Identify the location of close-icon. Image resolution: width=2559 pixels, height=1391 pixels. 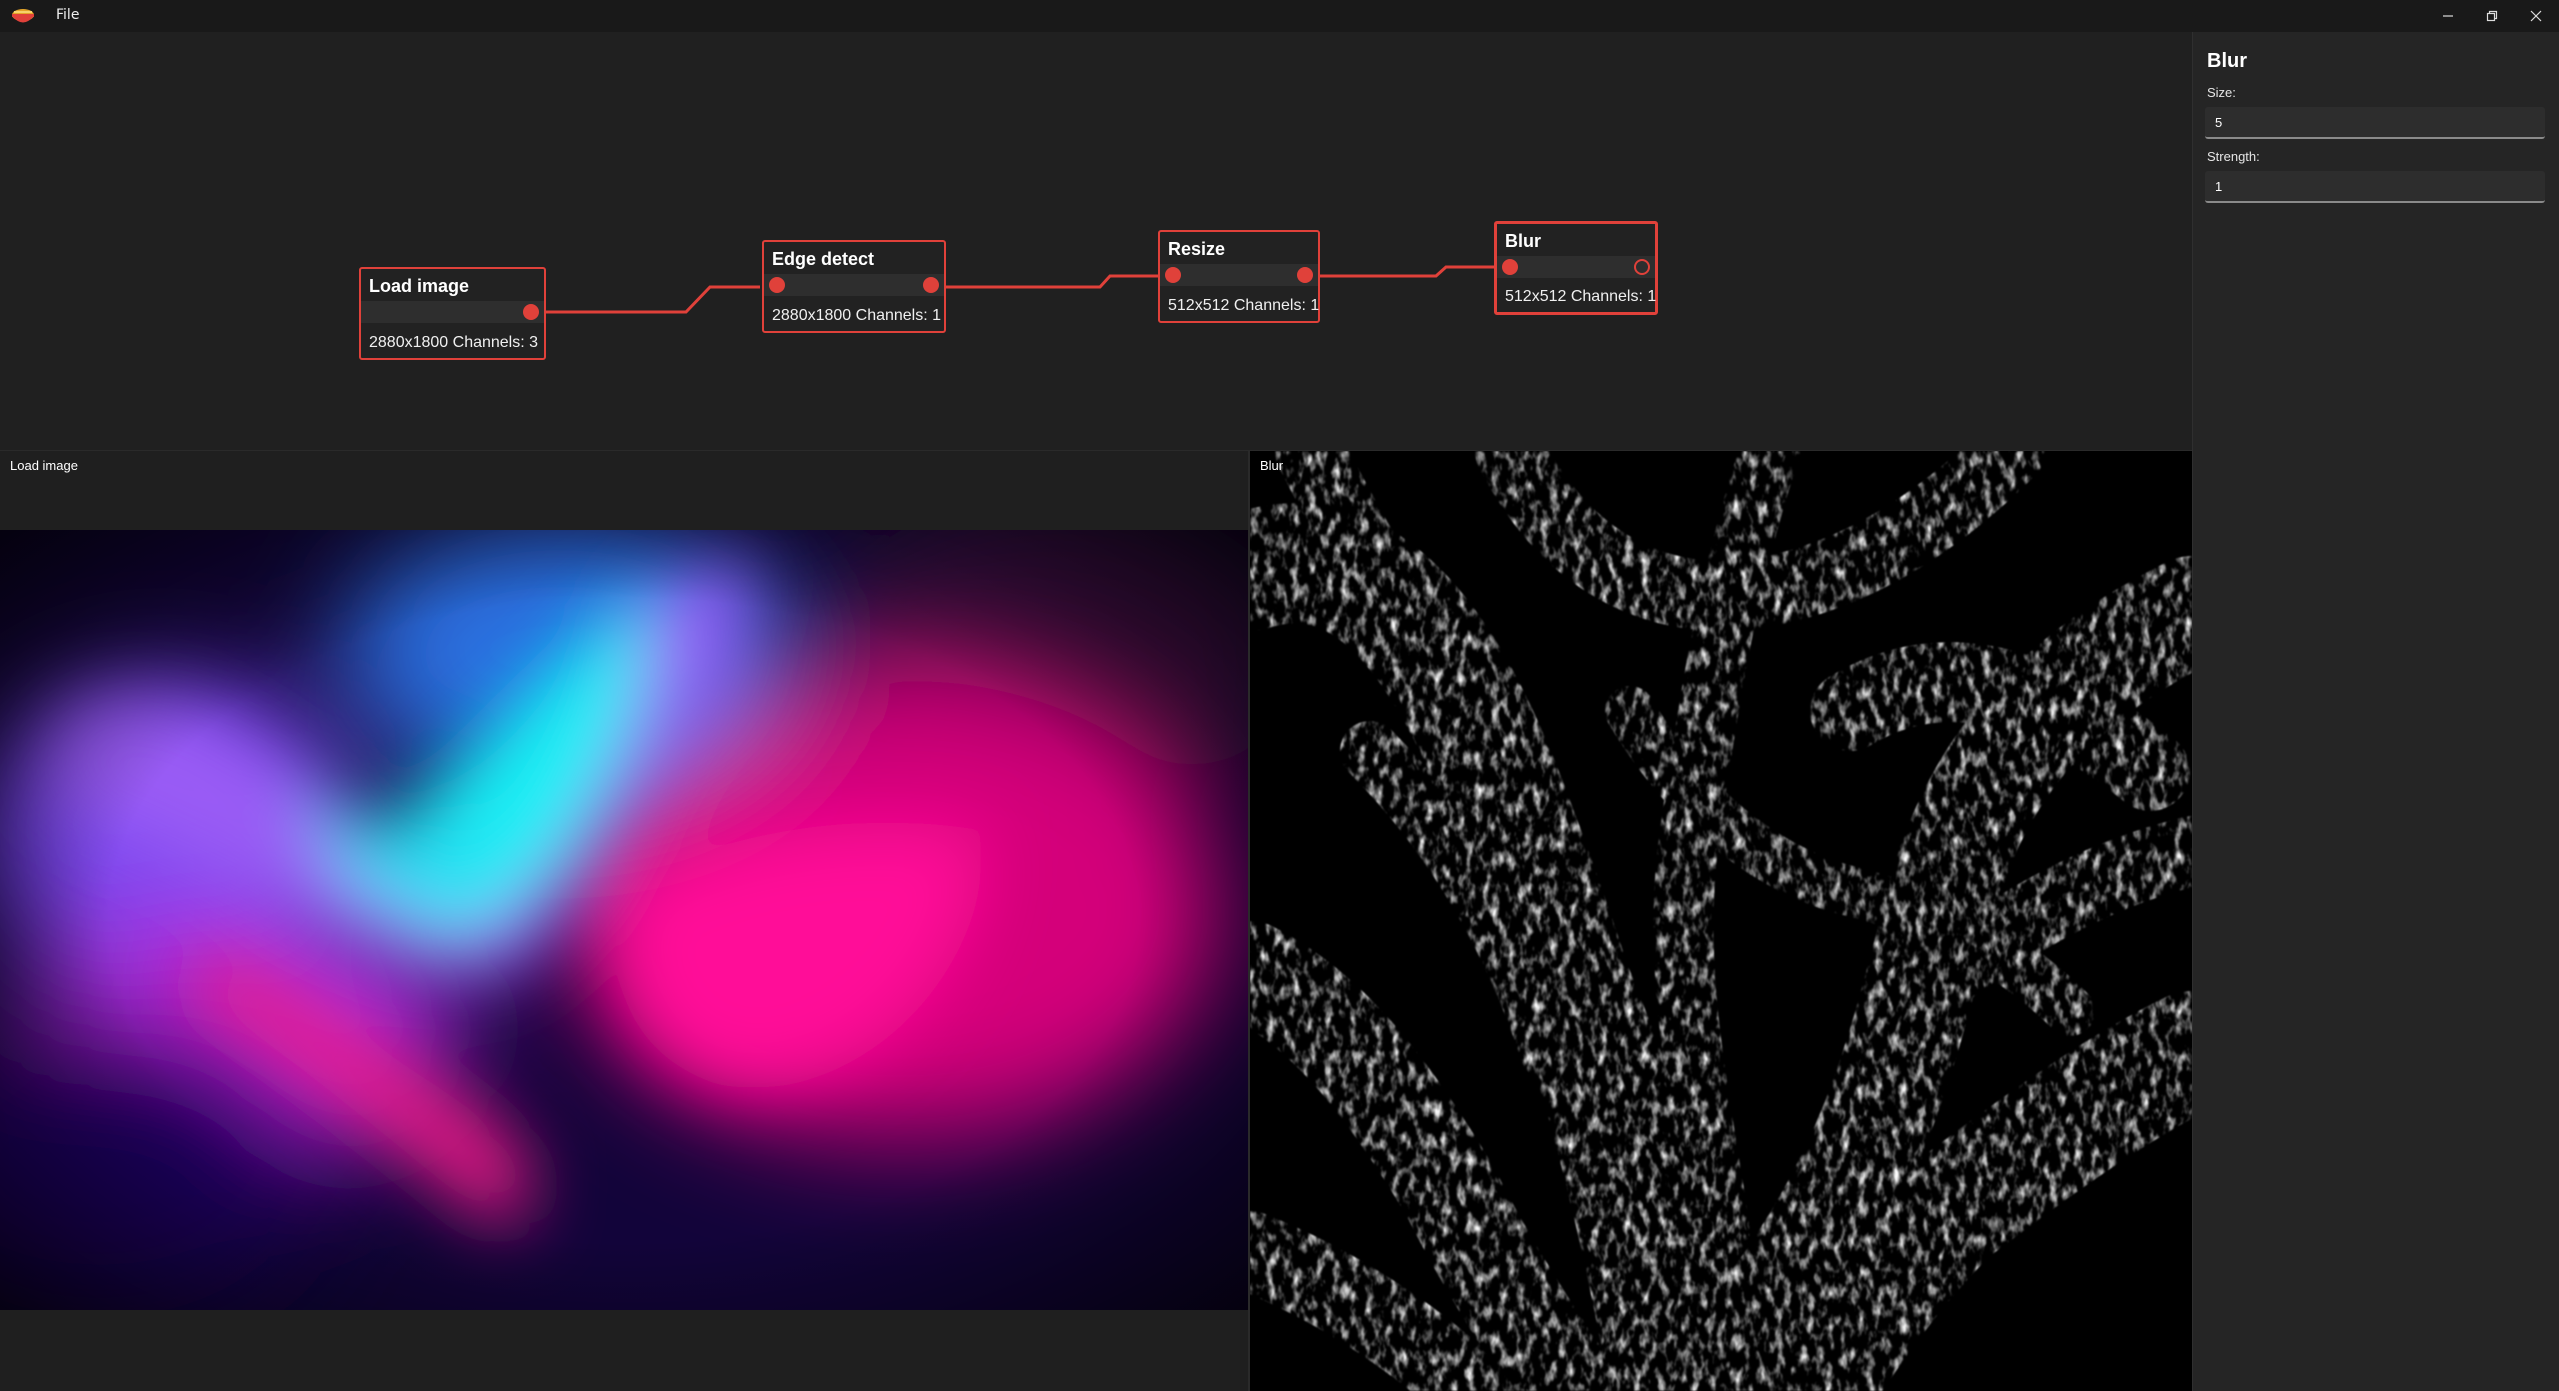
(2536, 16).